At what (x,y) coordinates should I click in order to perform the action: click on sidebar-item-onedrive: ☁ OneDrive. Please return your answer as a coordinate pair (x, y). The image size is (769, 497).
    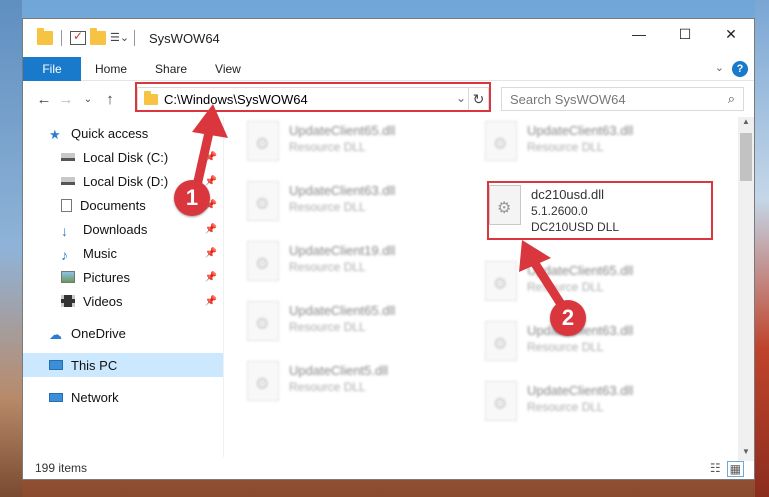
    Looking at the image, I should click on (123, 333).